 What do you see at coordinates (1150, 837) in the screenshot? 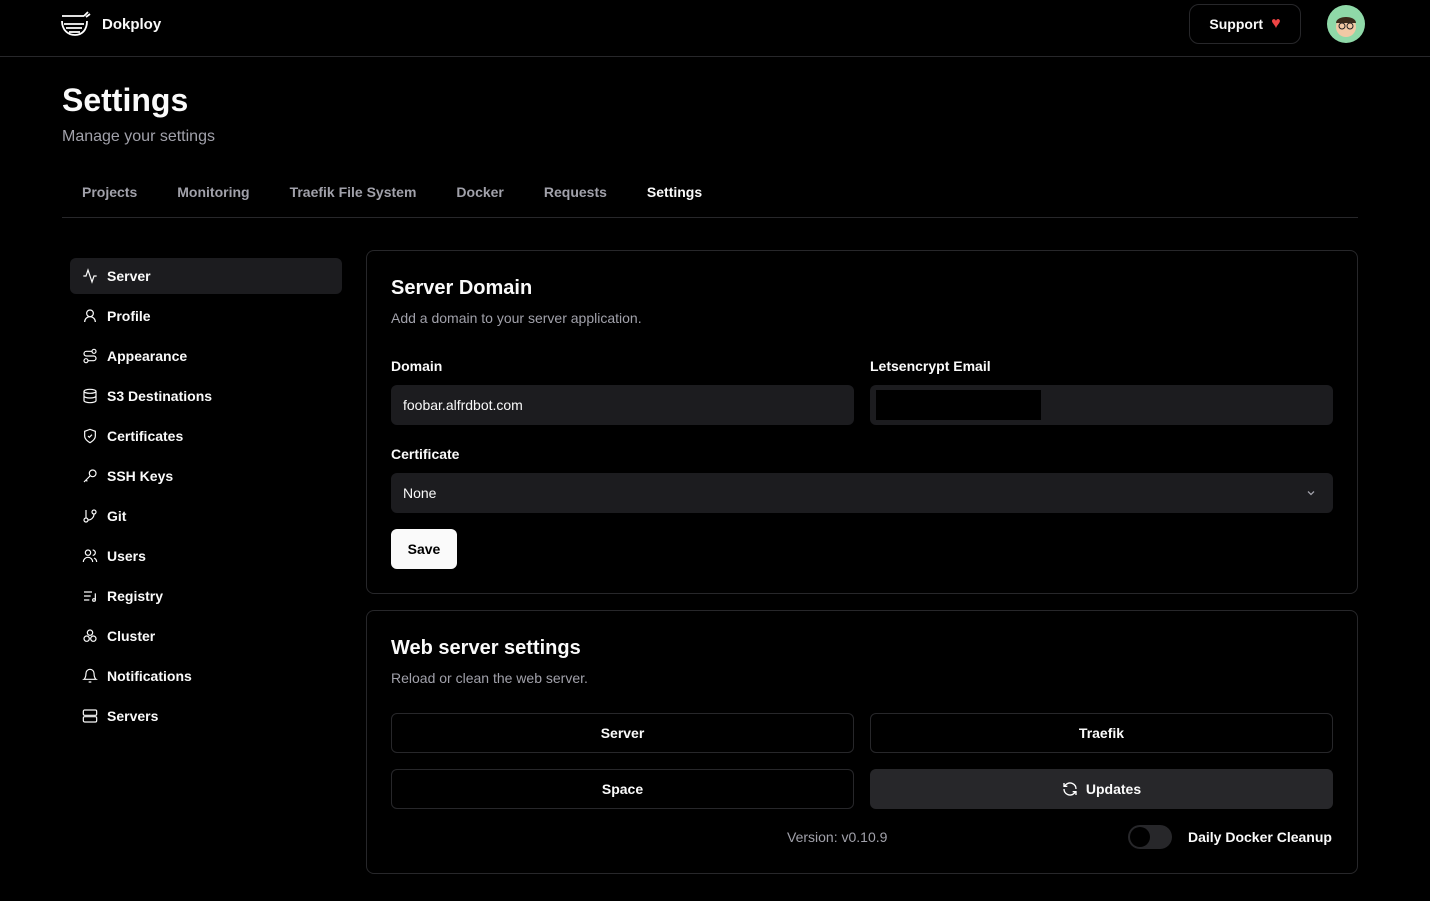
I see `daily-docker-cleanup-toggle` at bounding box center [1150, 837].